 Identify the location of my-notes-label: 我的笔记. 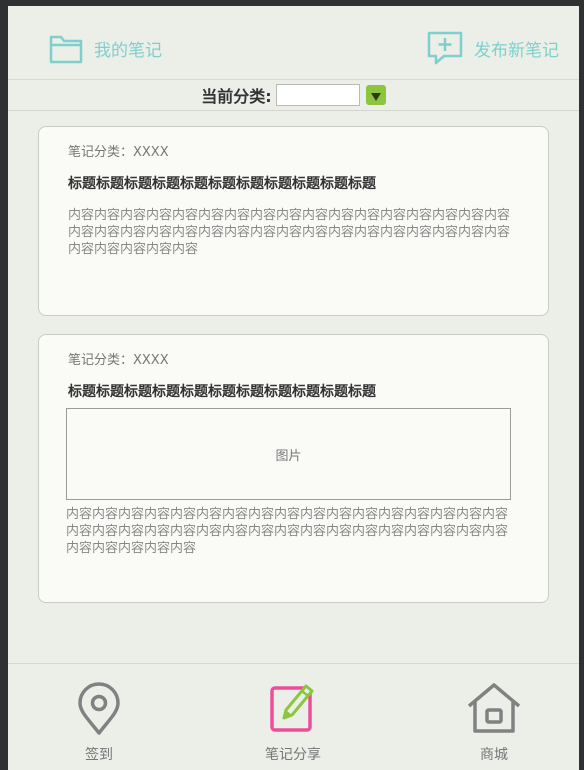
(128, 50).